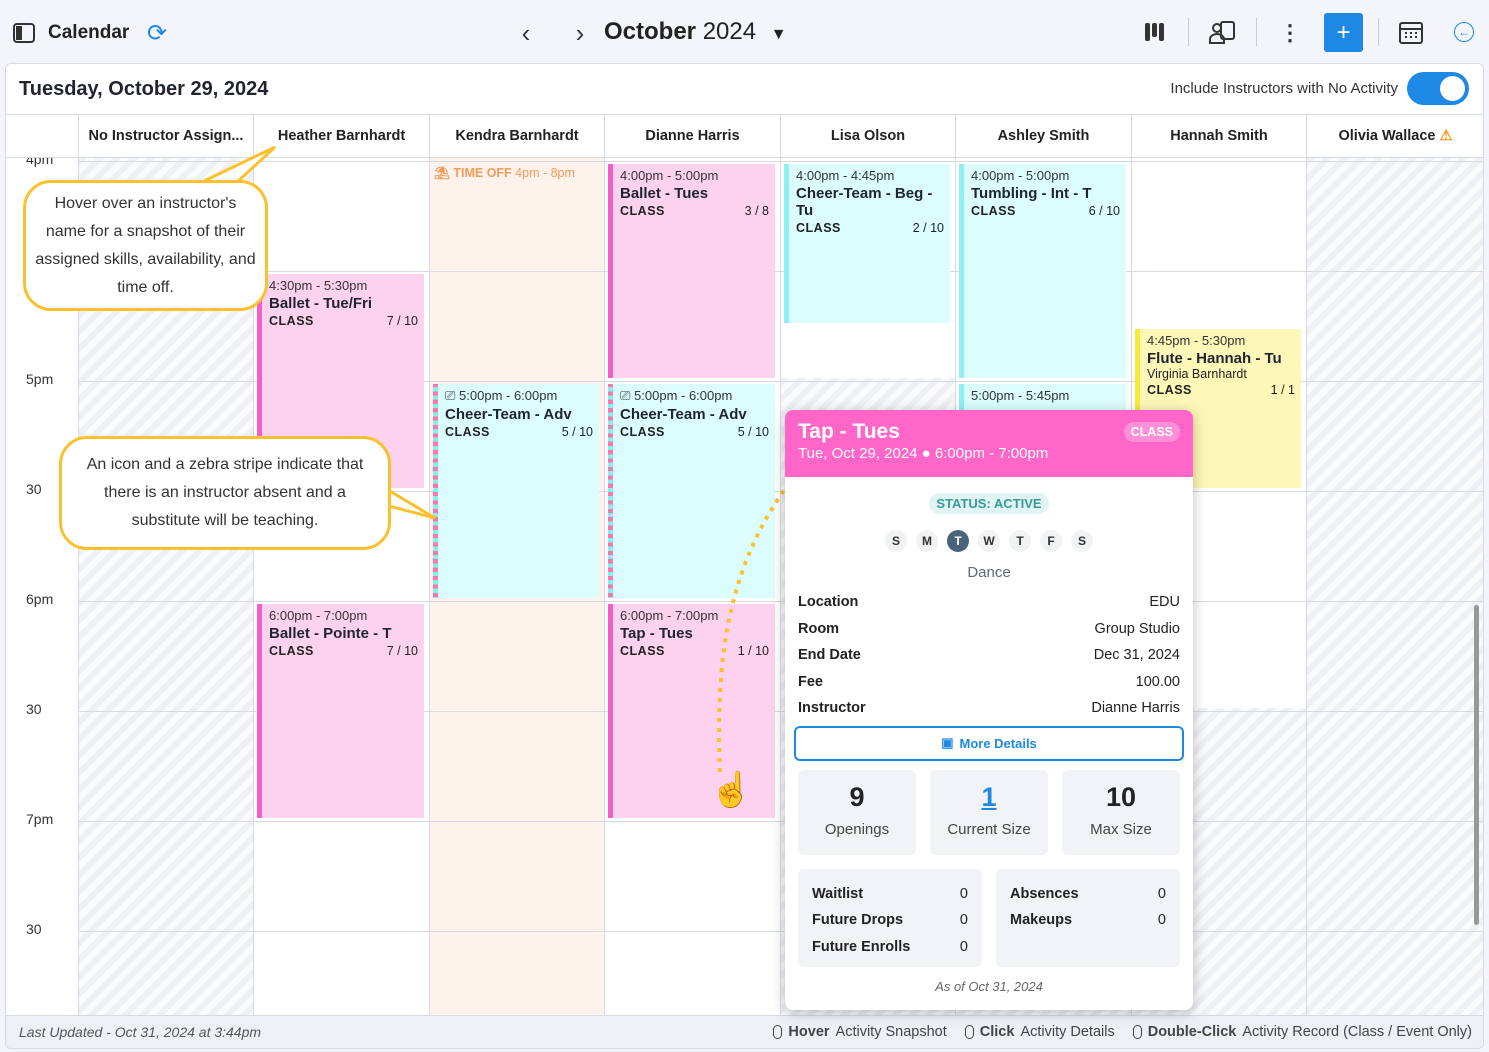 The width and height of the screenshot is (1489, 1052). Describe the element at coordinates (989, 628) in the screenshot. I see `detail-row: Room Group Studio` at that location.